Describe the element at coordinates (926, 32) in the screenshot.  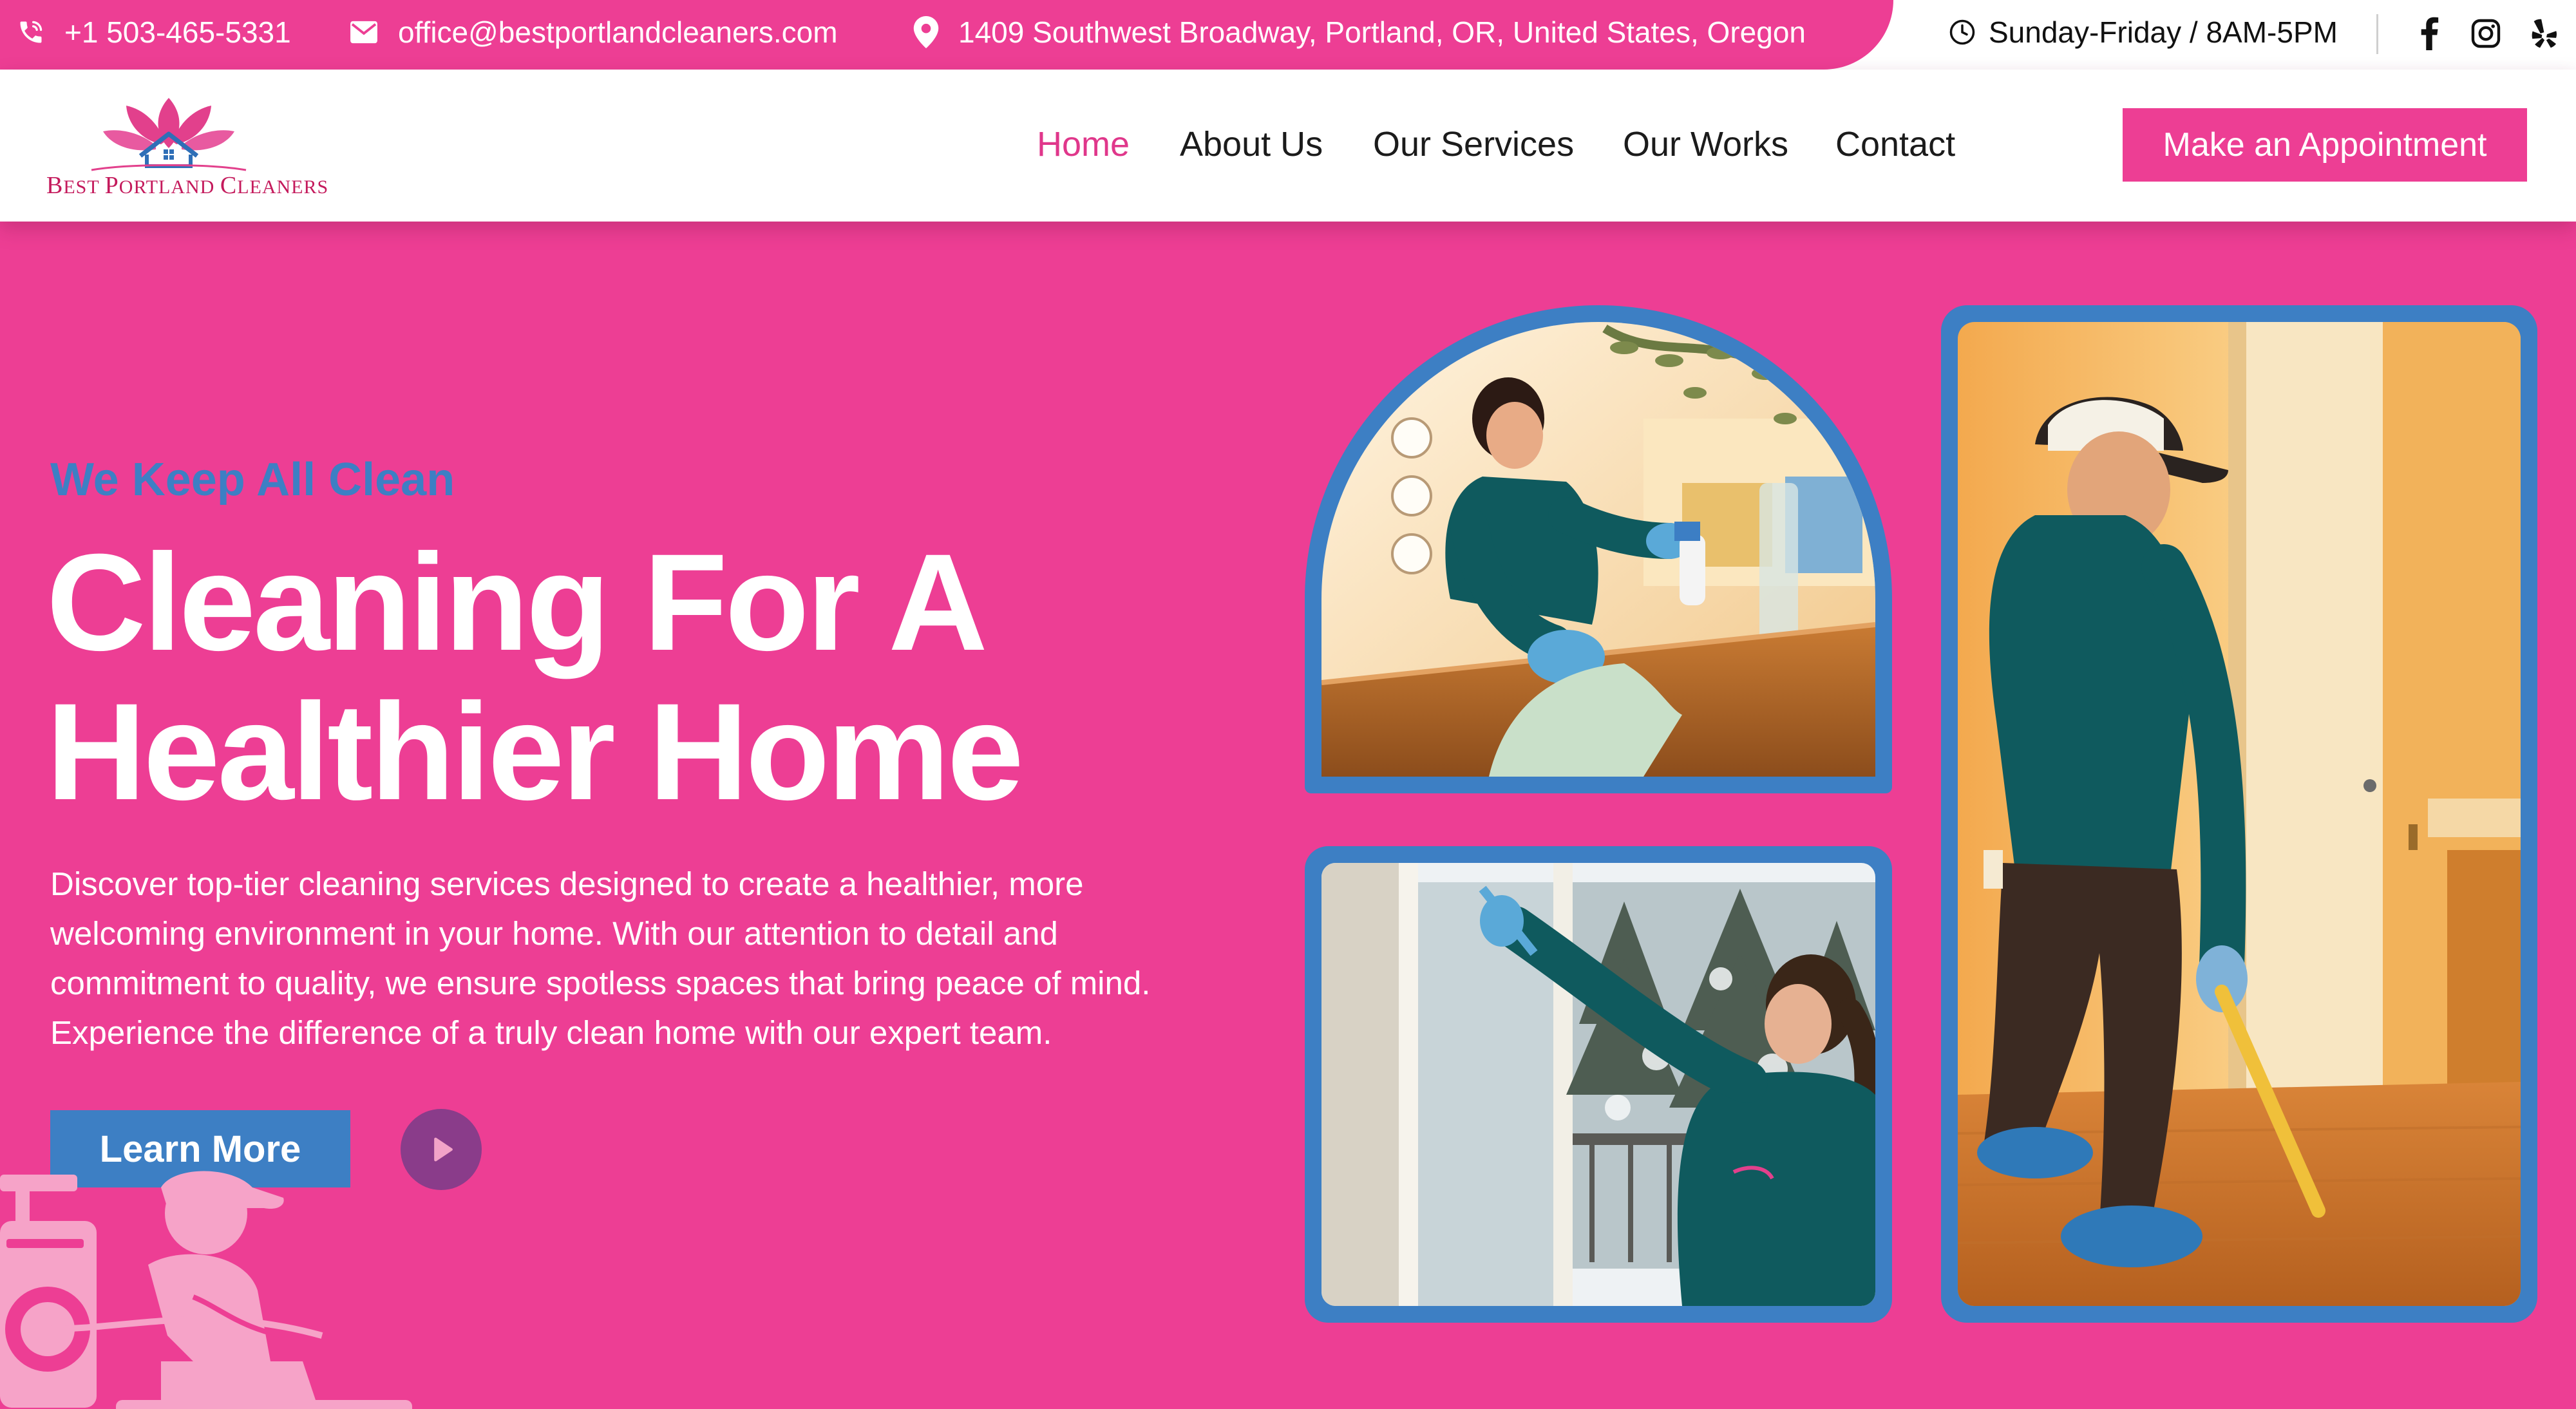
I see `map-pin-icon` at that location.